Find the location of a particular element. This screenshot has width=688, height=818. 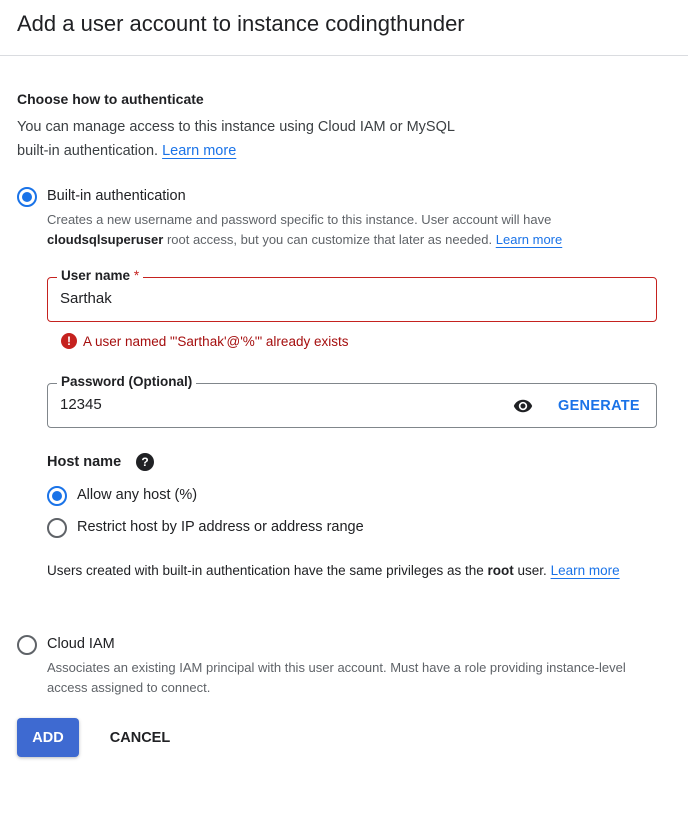

host-any-label: Allow any host (%) is located at coordinates (137, 495).